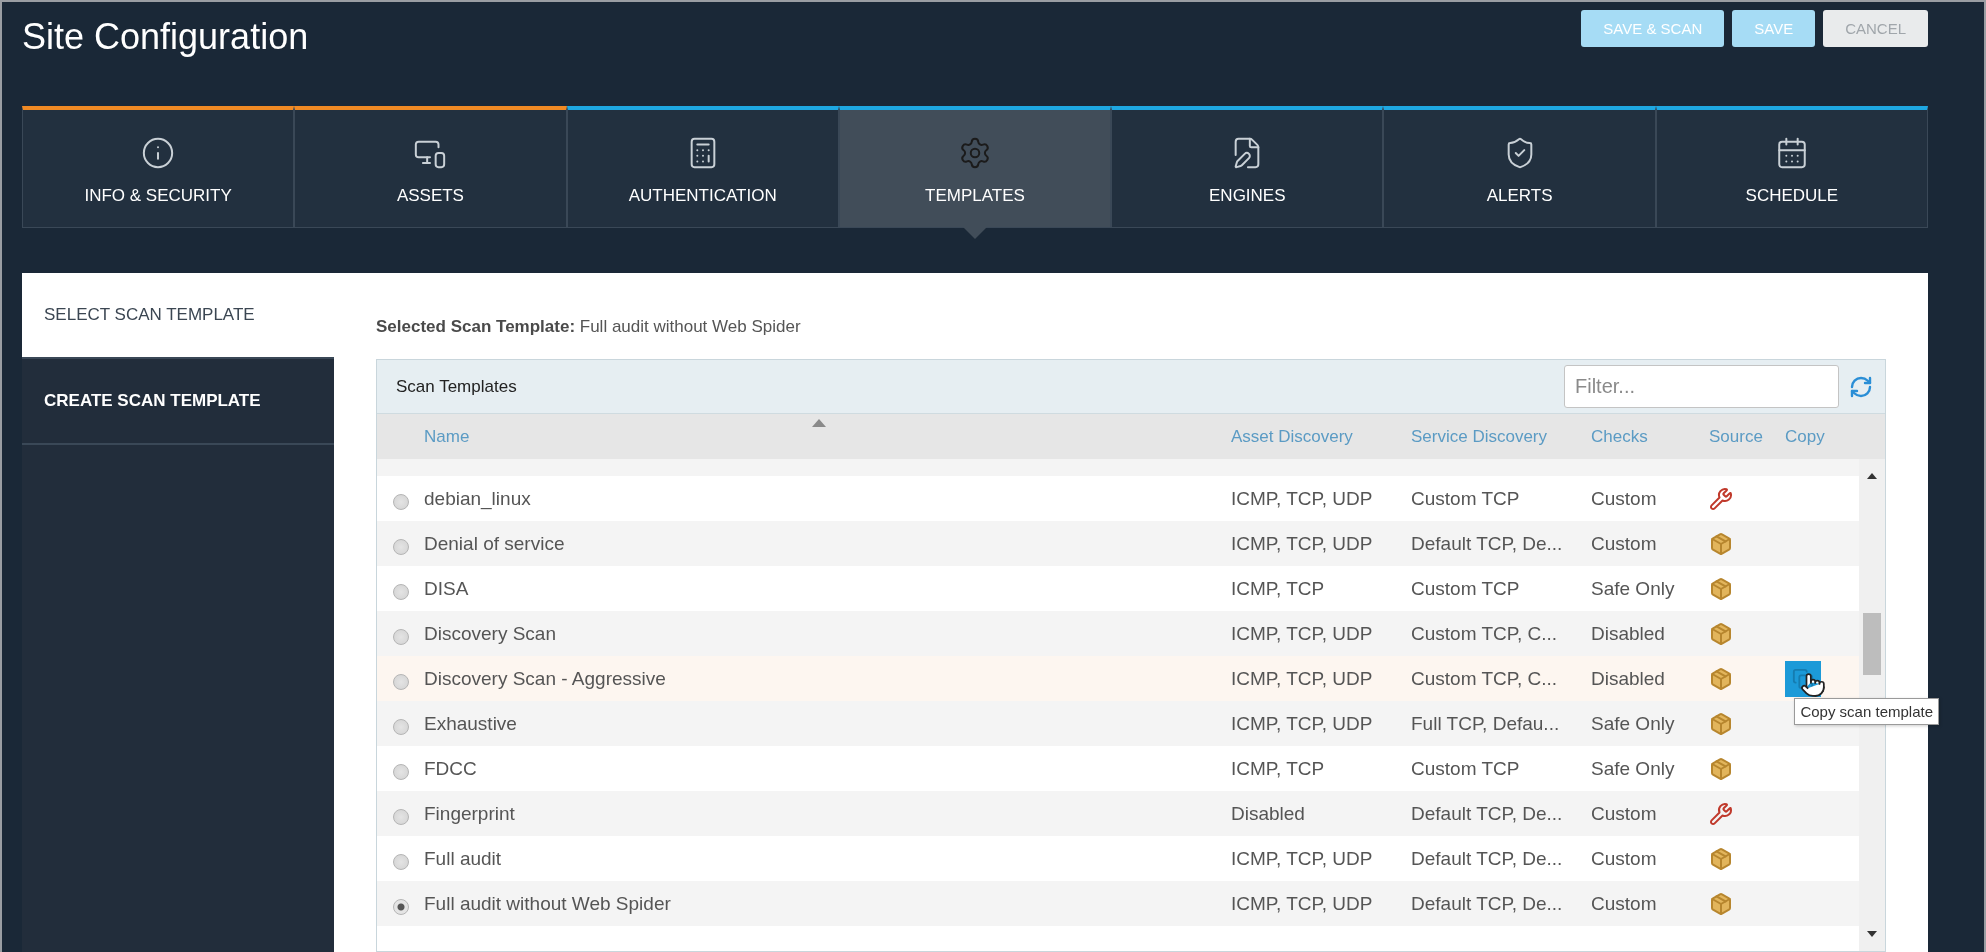  I want to click on info-icon, so click(158, 153).